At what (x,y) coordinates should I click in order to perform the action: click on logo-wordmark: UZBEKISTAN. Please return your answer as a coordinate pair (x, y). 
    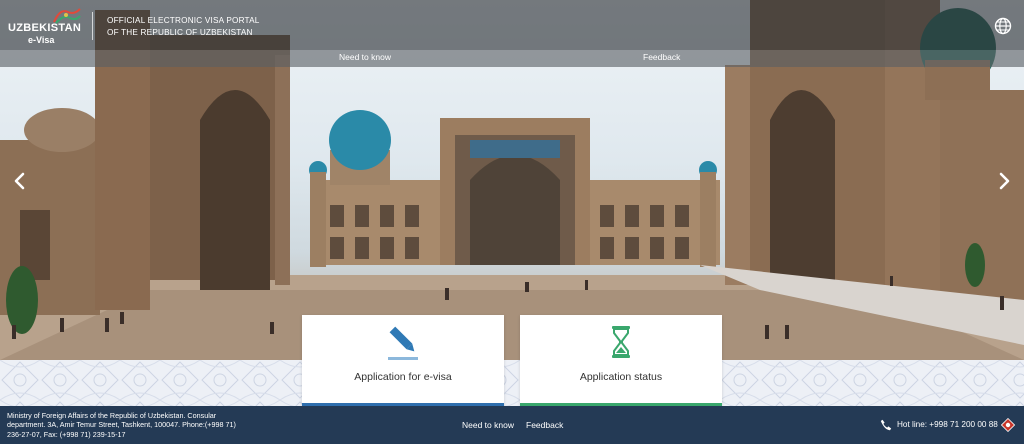
    Looking at the image, I should click on (45, 28).